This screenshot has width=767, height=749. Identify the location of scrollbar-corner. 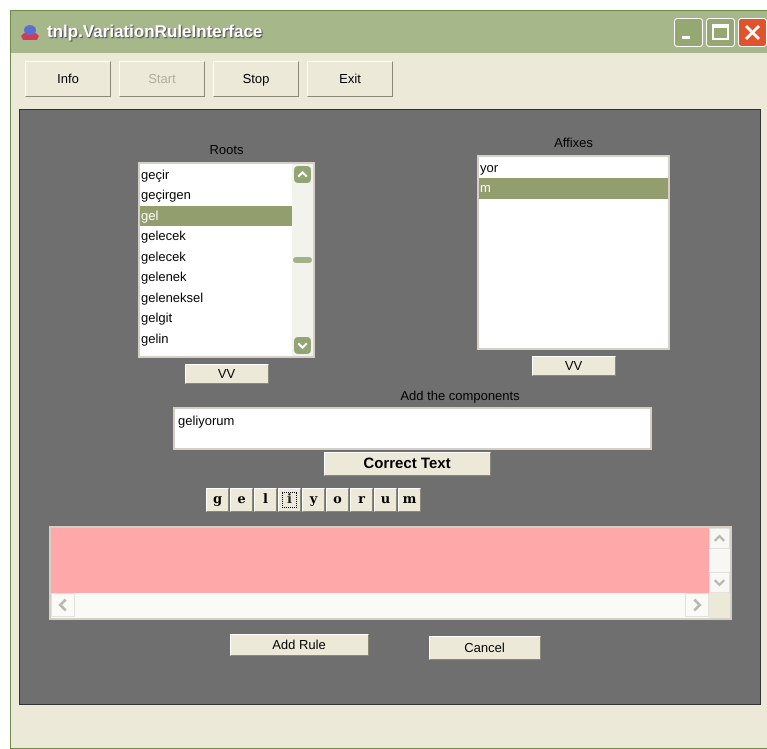
(719, 605).